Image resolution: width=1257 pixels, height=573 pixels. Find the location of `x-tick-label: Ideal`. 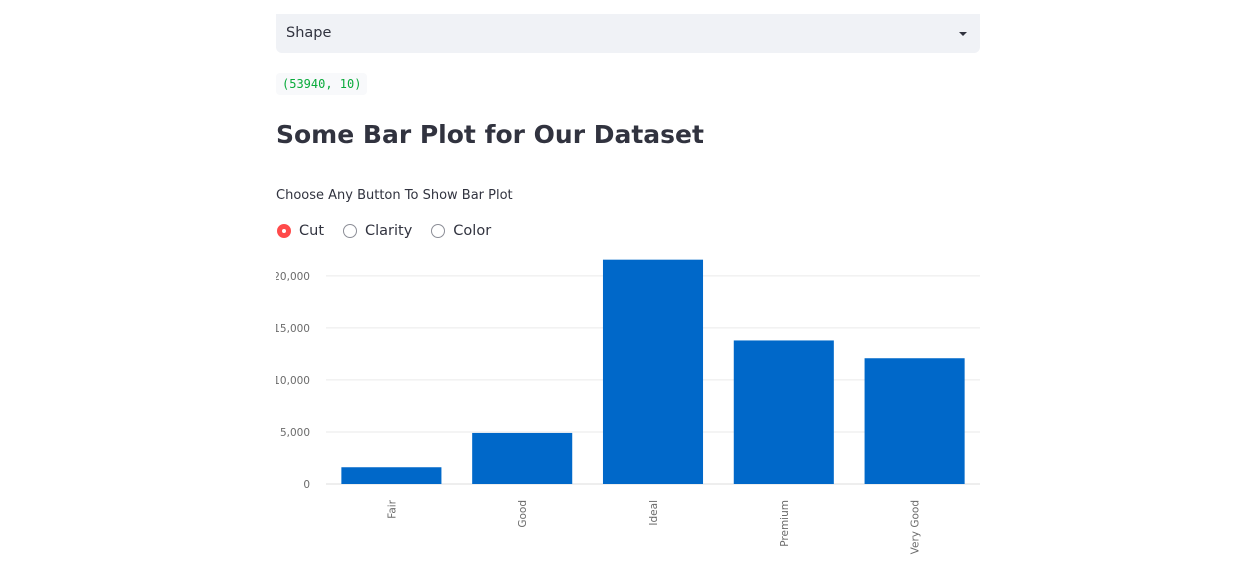

x-tick-label: Ideal is located at coordinates (654, 513).